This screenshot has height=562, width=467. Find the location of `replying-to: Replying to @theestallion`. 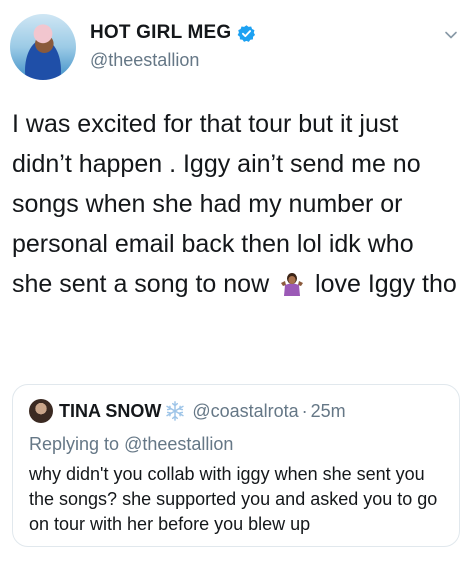

replying-to: Replying to @theestallion is located at coordinates (131, 444).